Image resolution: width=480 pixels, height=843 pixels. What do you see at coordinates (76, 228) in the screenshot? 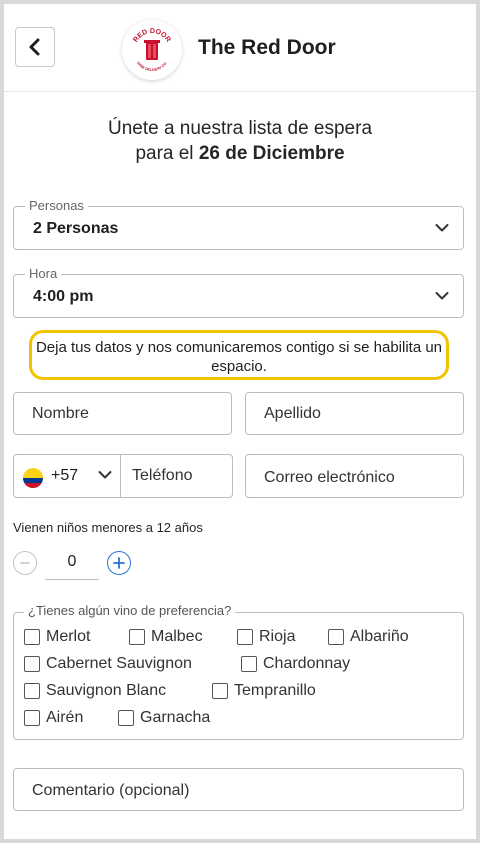
I see `party-size-value: 2 Personas` at bounding box center [76, 228].